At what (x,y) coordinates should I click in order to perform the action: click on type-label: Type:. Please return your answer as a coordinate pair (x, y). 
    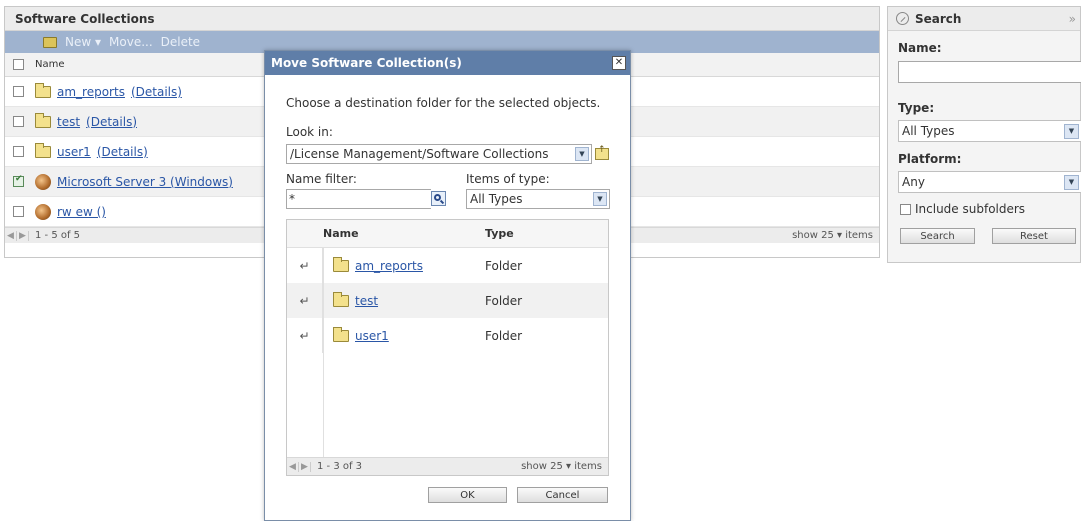
    Looking at the image, I should click on (916, 108).